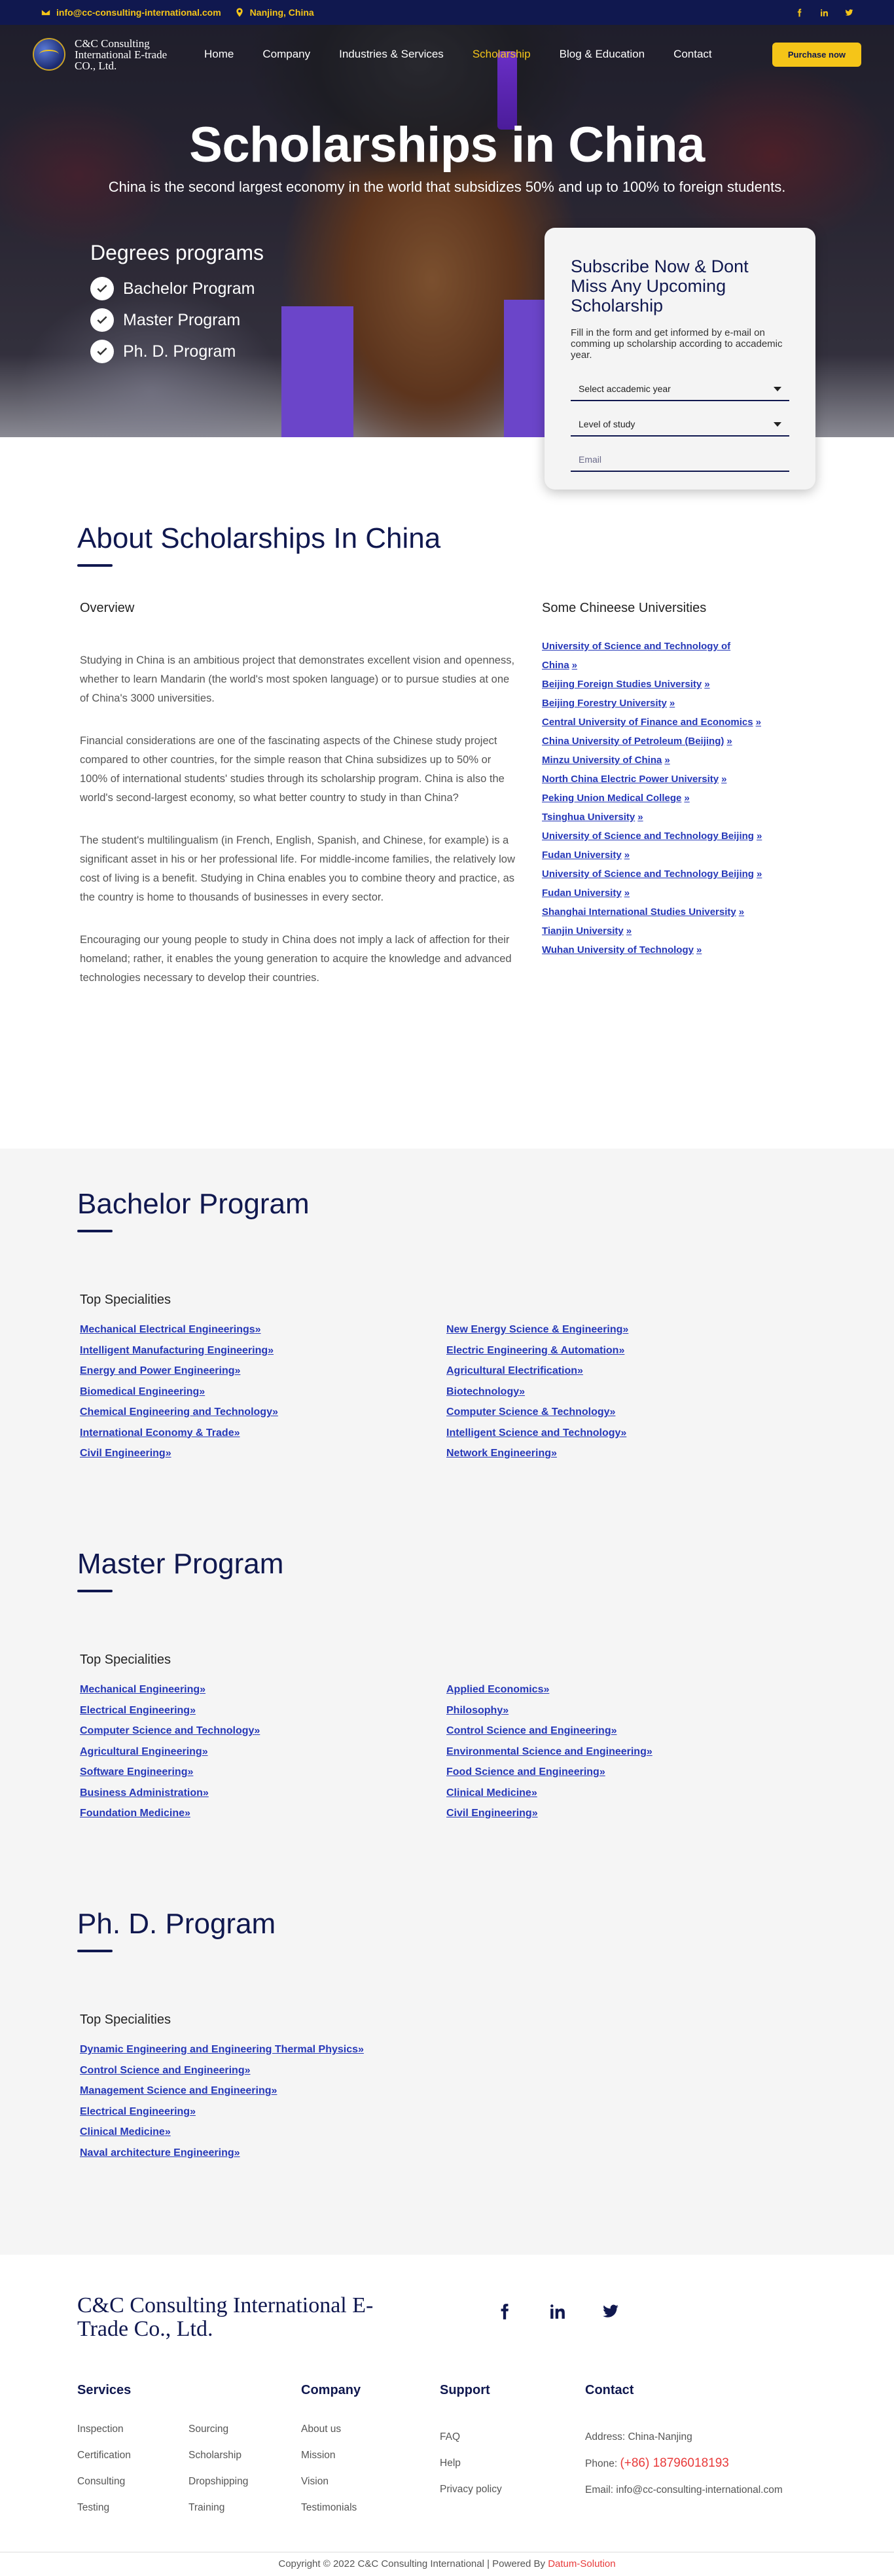  What do you see at coordinates (680, 389) in the screenshot?
I see `academic-year-select: Select accademic year` at bounding box center [680, 389].